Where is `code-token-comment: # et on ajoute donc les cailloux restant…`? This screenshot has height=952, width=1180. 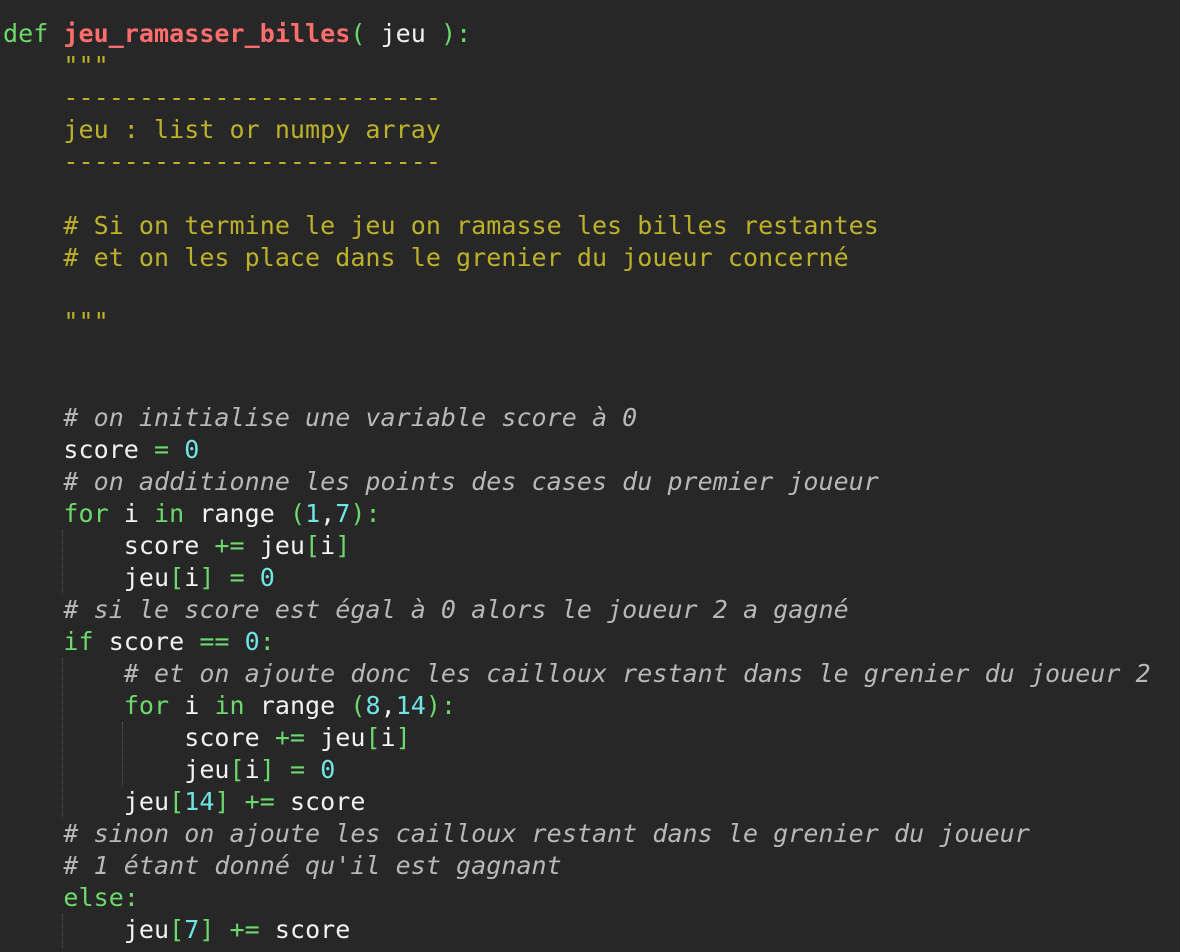 code-token-comment: # et on ajoute donc les cailloux restant… is located at coordinates (577, 673).